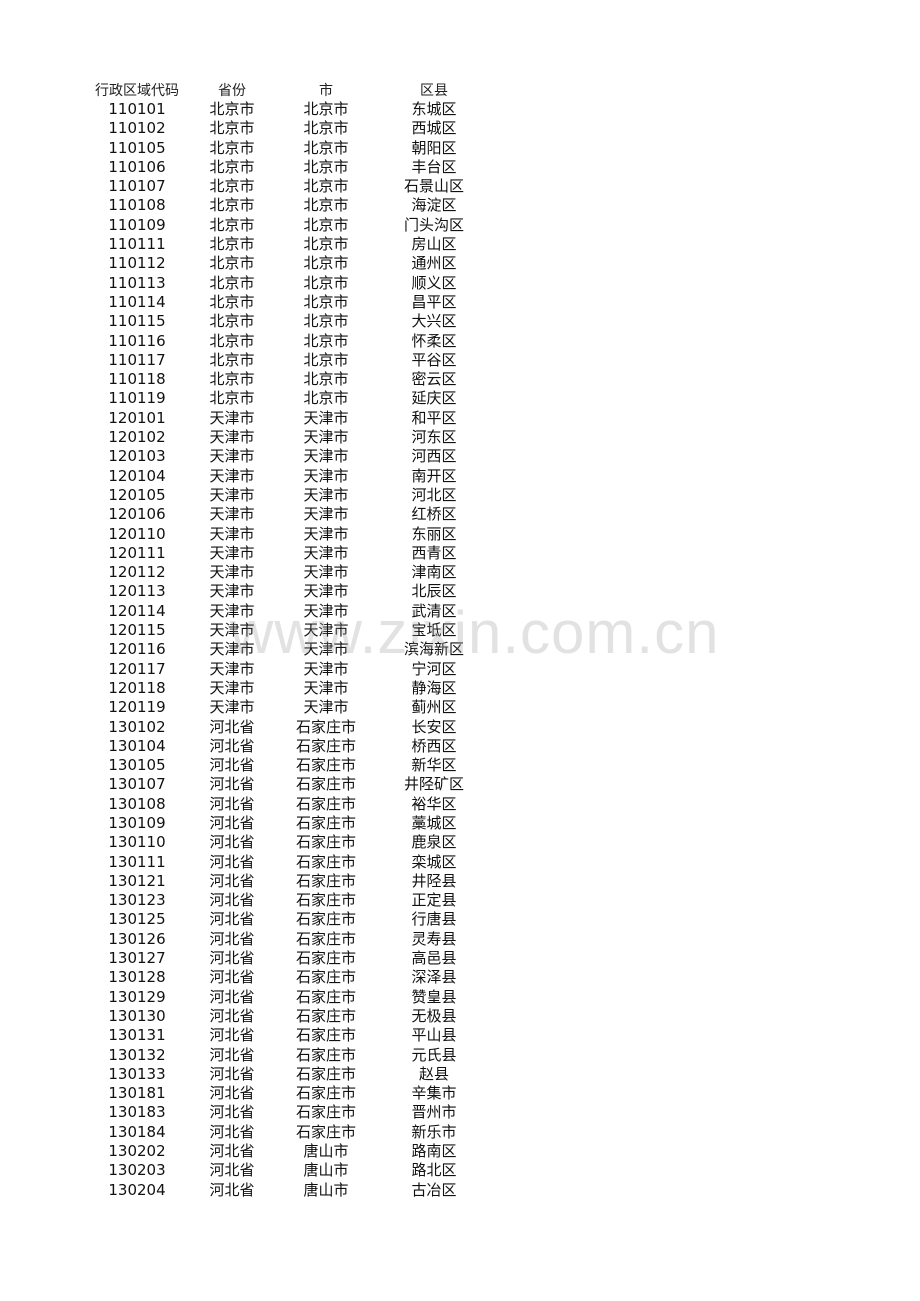 This screenshot has width=920, height=1301. What do you see at coordinates (287, 611) in the screenshot?
I see `table-row: 120114 天津市 天津市 武清区` at bounding box center [287, 611].